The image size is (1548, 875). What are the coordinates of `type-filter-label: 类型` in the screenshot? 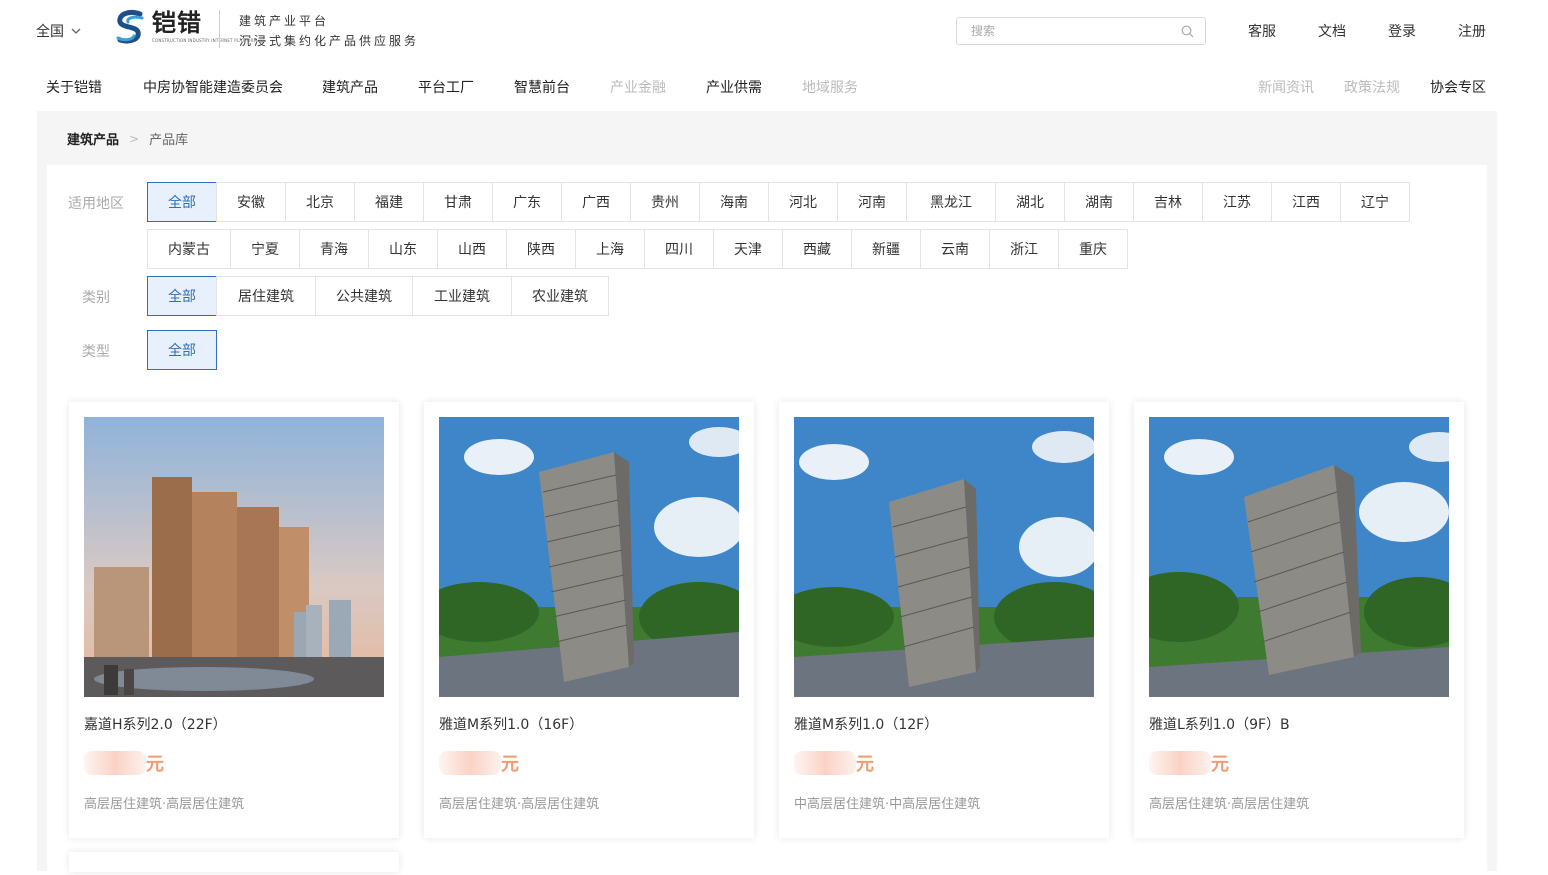 It's located at (96, 352).